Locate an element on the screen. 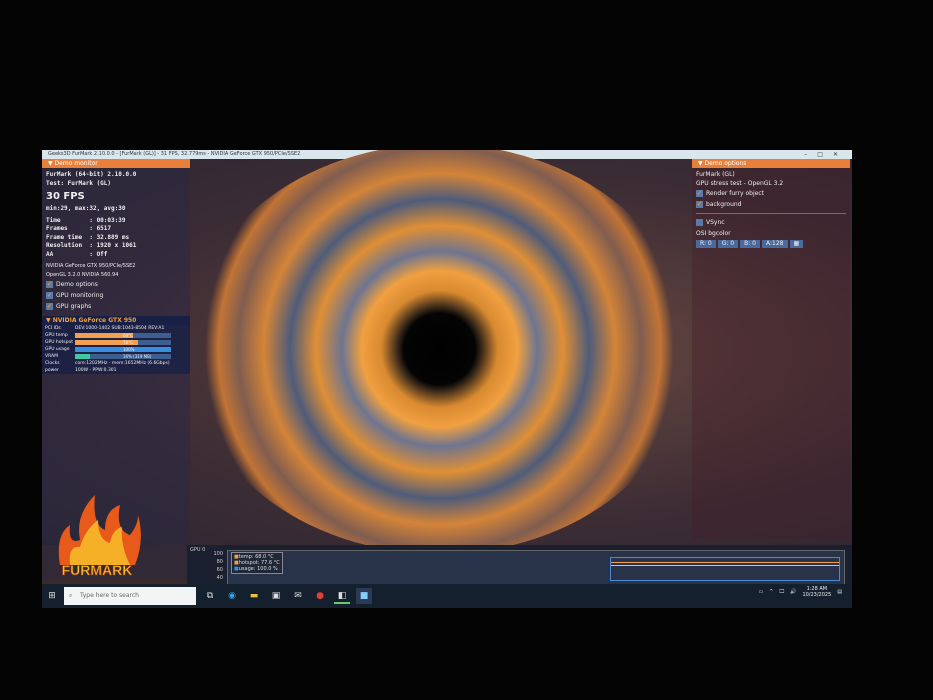 Image resolution: width=933 pixels, height=700 pixels. furmark-logo: FURMARK is located at coordinates (99, 536).